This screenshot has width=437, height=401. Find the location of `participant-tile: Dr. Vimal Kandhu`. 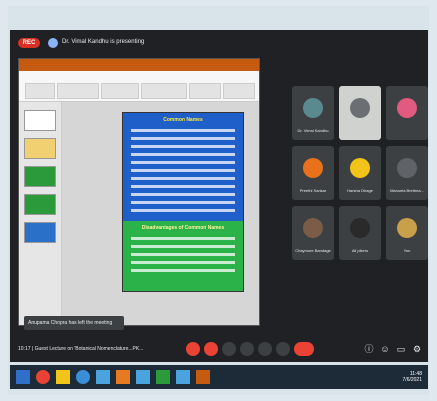

participant-tile: Dr. Vimal Kandhu is located at coordinates (313, 113).